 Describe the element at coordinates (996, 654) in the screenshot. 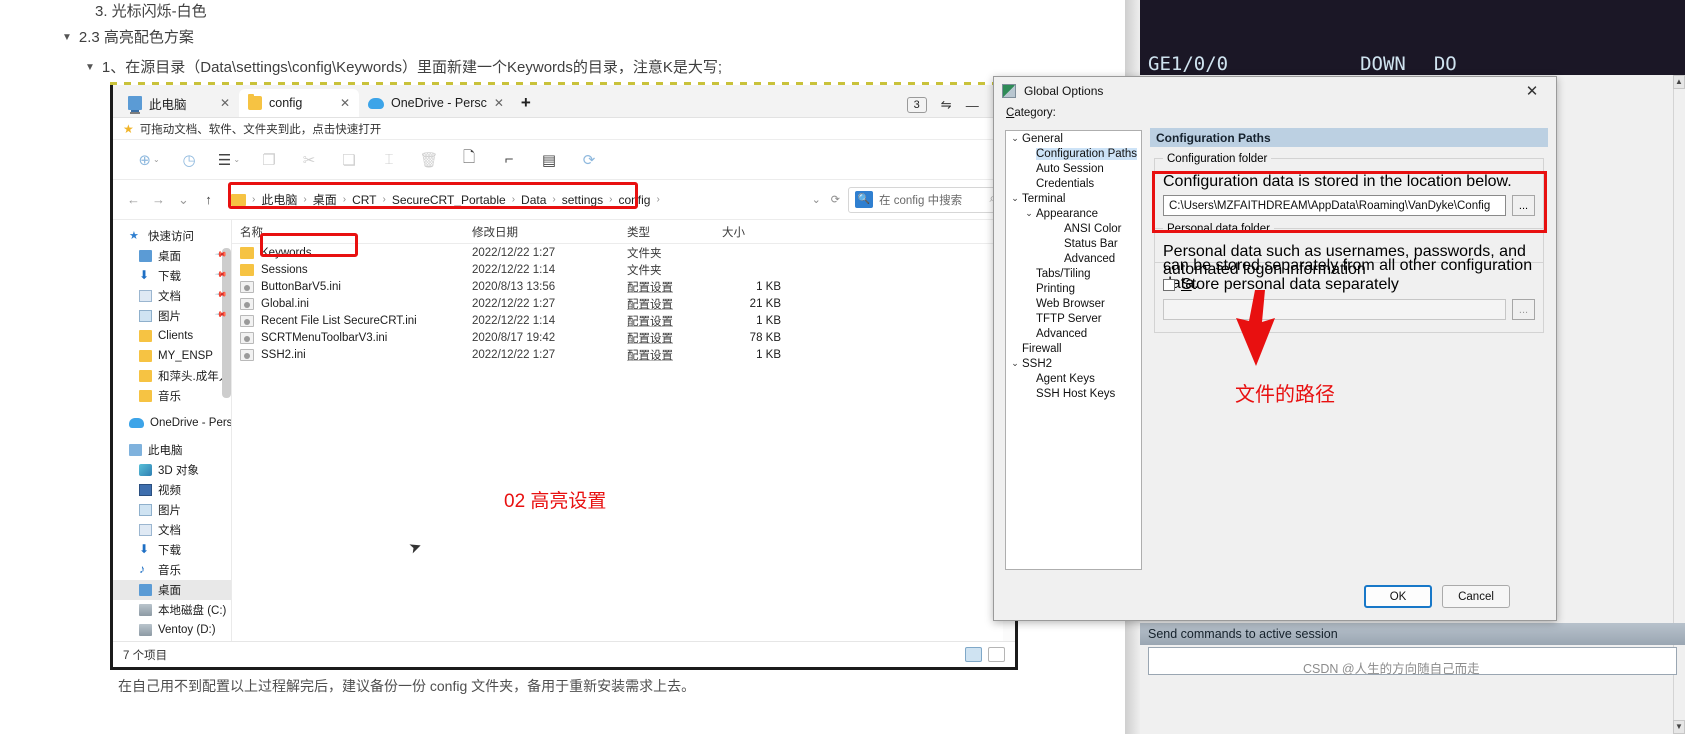

I see `tiles-view-button` at that location.